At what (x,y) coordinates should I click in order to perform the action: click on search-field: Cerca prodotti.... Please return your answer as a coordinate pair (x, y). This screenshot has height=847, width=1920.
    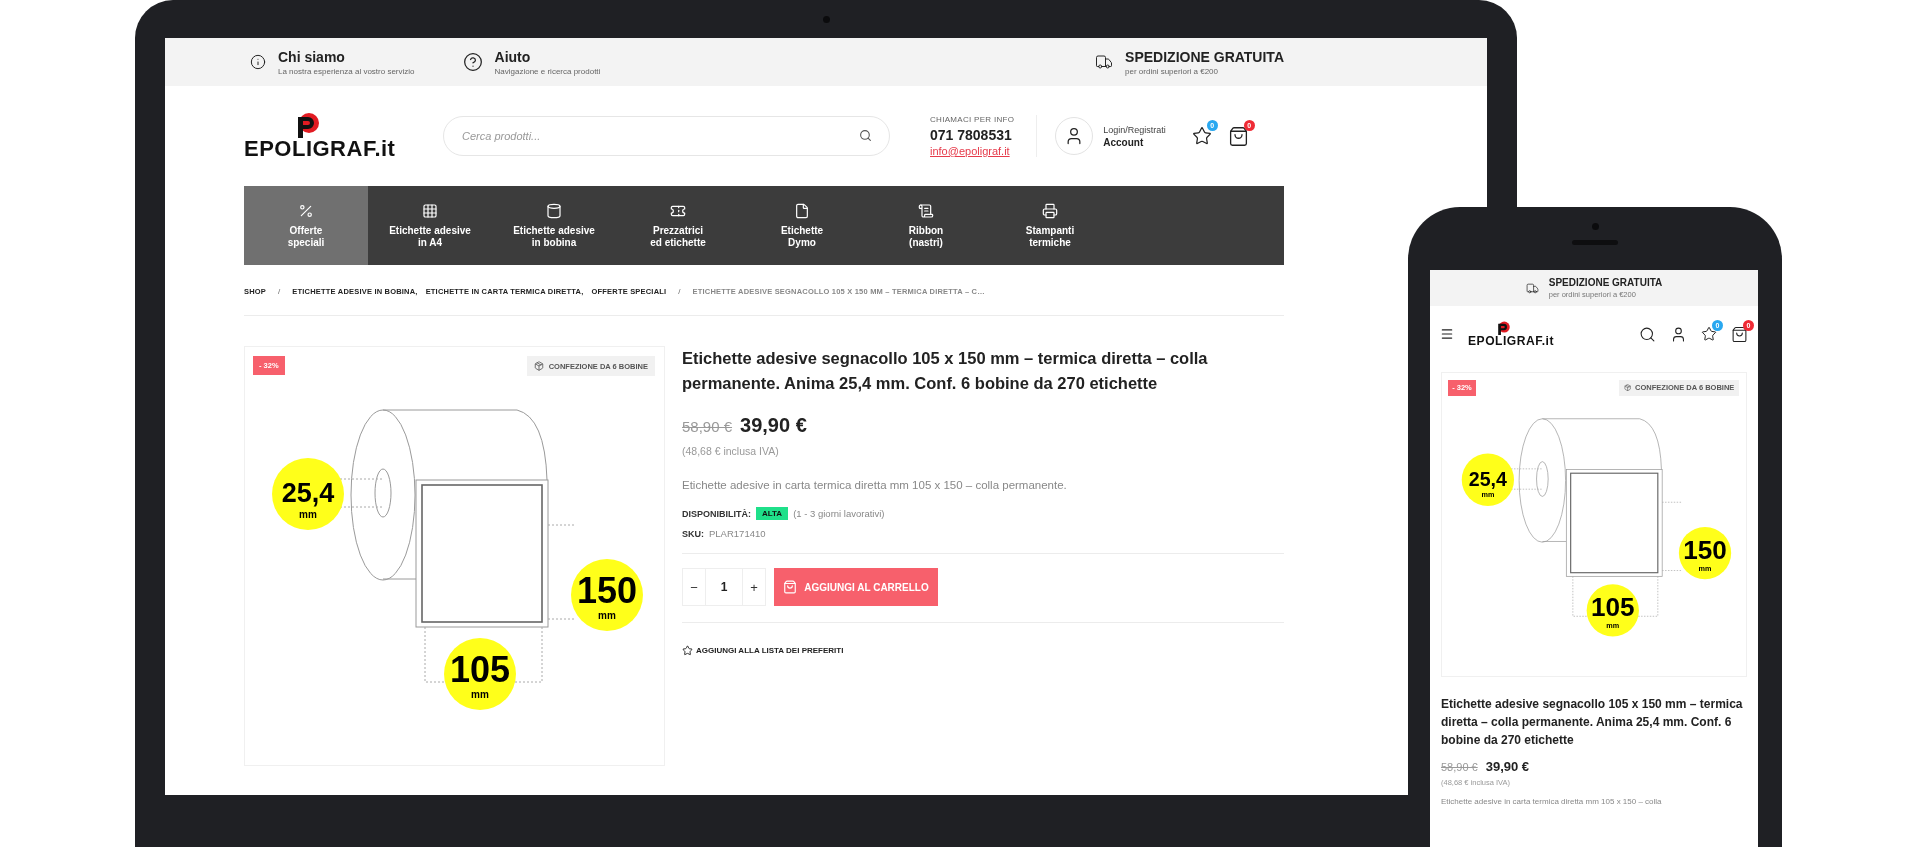
    Looking at the image, I should click on (666, 136).